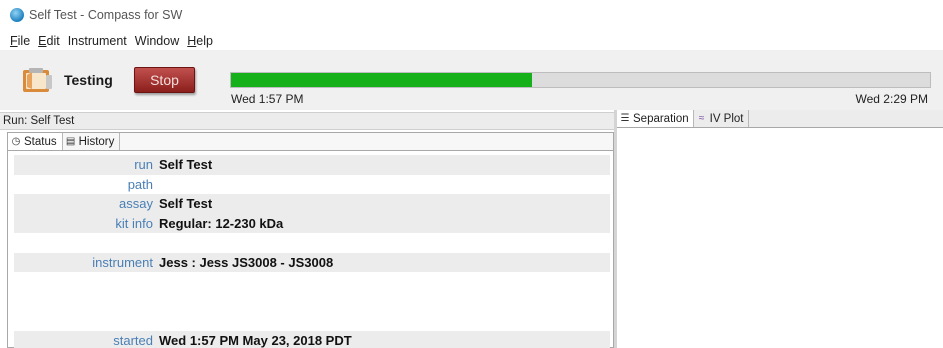  Describe the element at coordinates (16, 141) in the screenshot. I see `clock-icon: ◷` at that location.